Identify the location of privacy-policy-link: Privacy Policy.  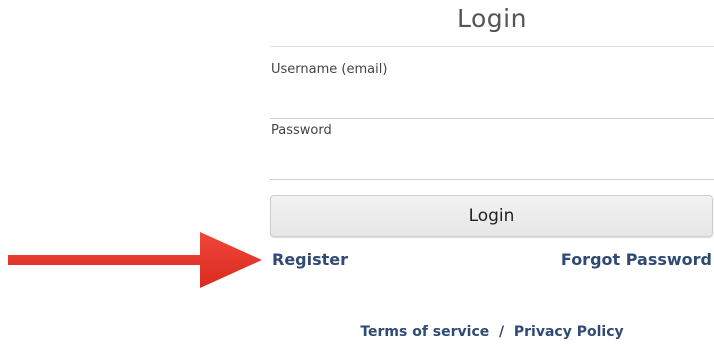
(569, 332).